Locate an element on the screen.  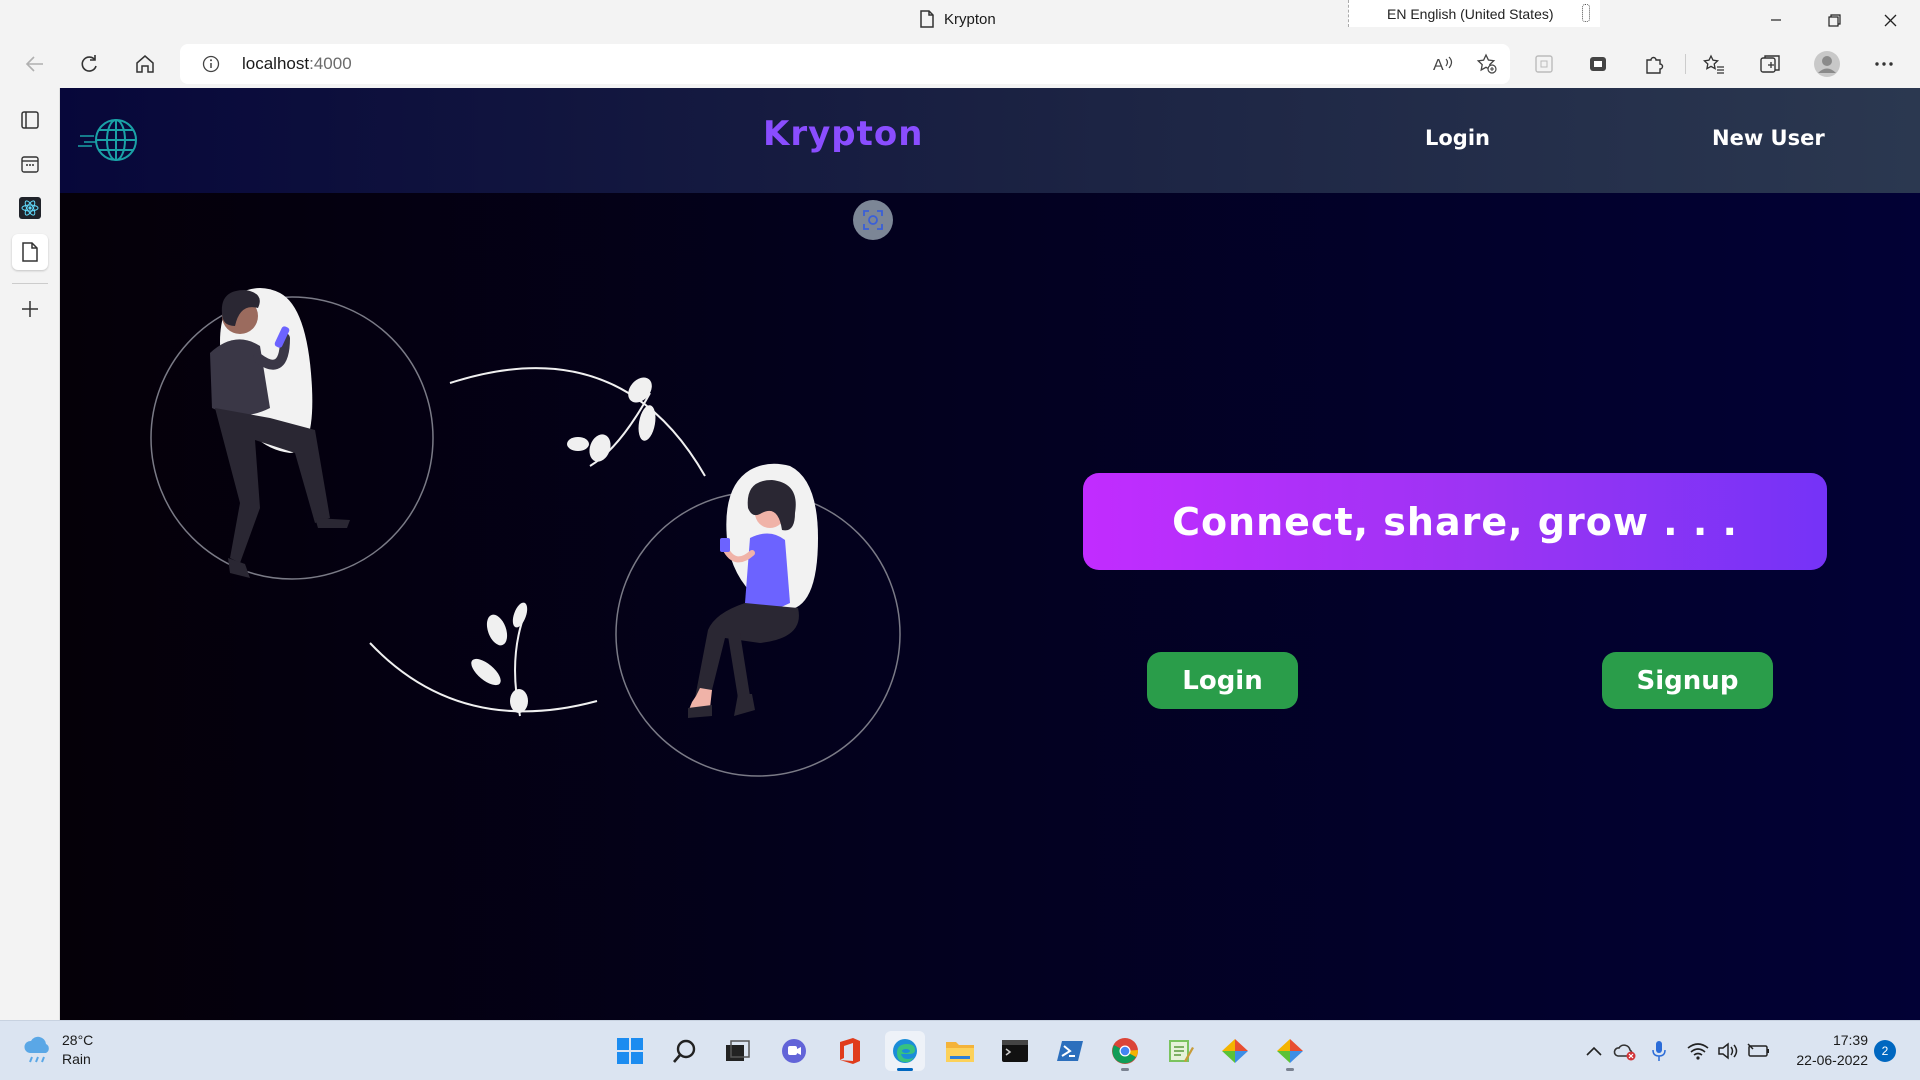
add-icon is located at coordinates (30, 309).